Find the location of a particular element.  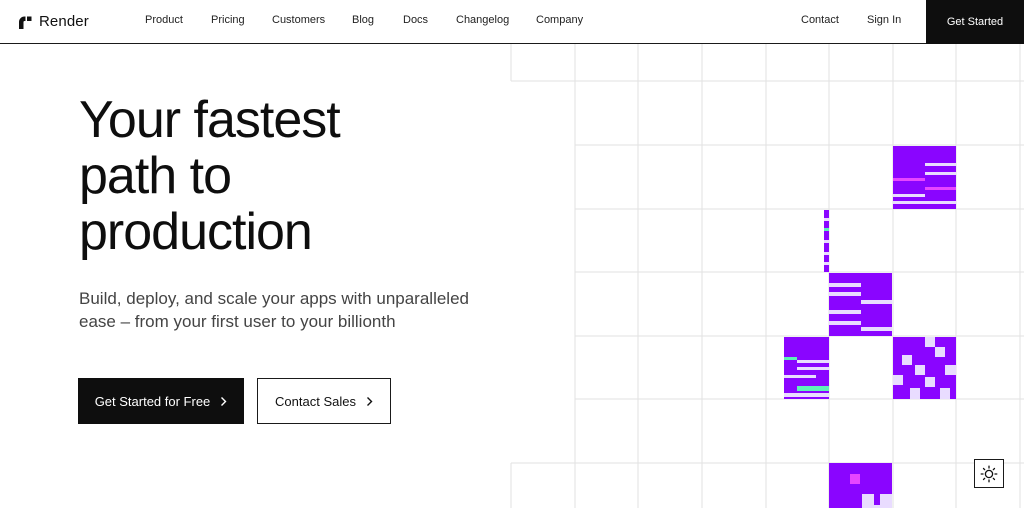

hero-title-line: path to is located at coordinates (155, 176).